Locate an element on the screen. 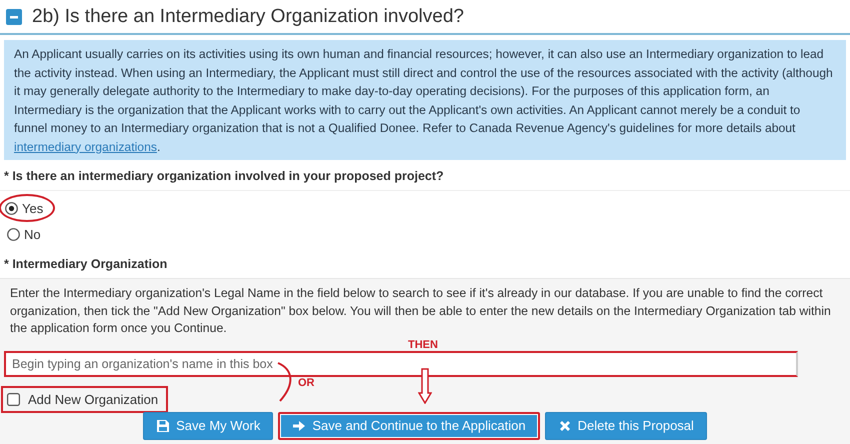 The height and width of the screenshot is (444, 850). close-icon is located at coordinates (565, 425).